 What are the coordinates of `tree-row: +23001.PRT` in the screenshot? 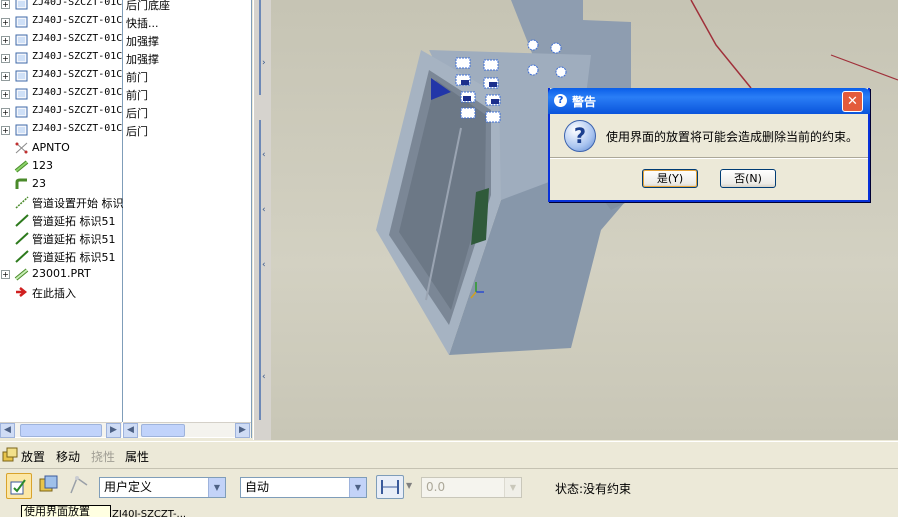 It's located at (125, 274).